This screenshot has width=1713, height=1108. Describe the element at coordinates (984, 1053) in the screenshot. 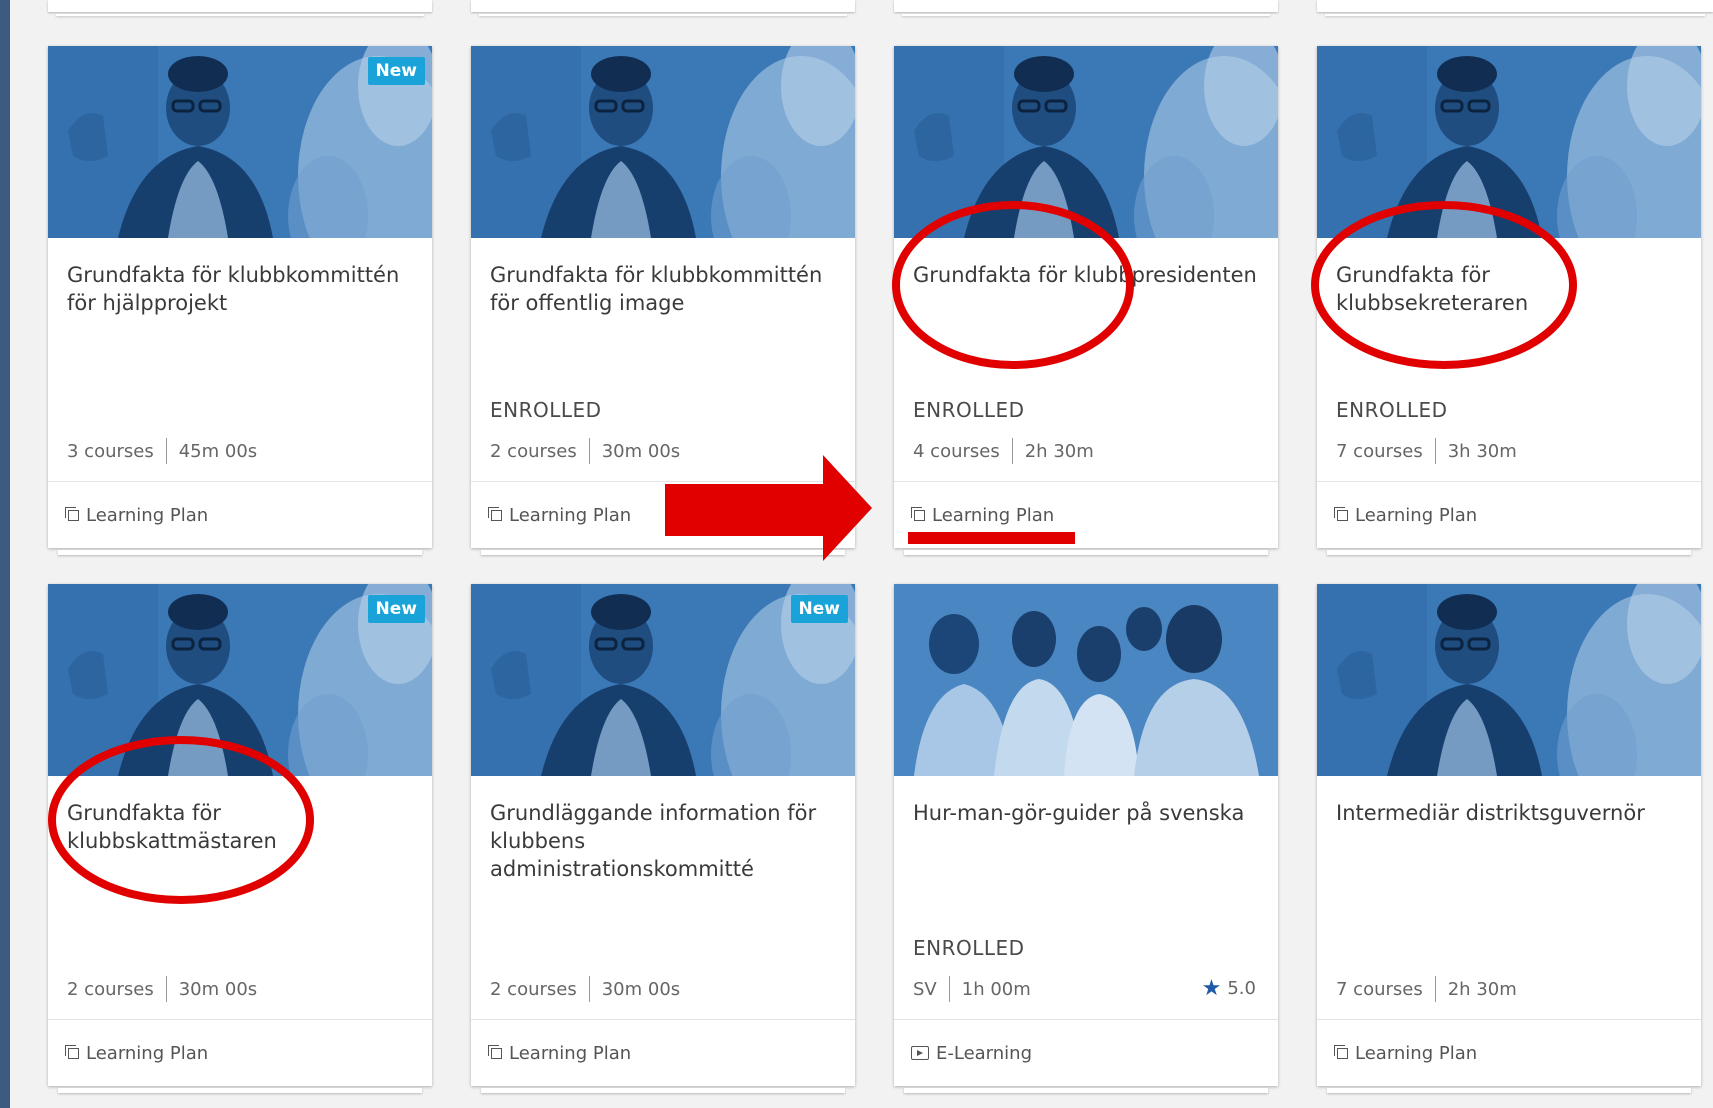

I see `card-type-label: E-Learning` at that location.